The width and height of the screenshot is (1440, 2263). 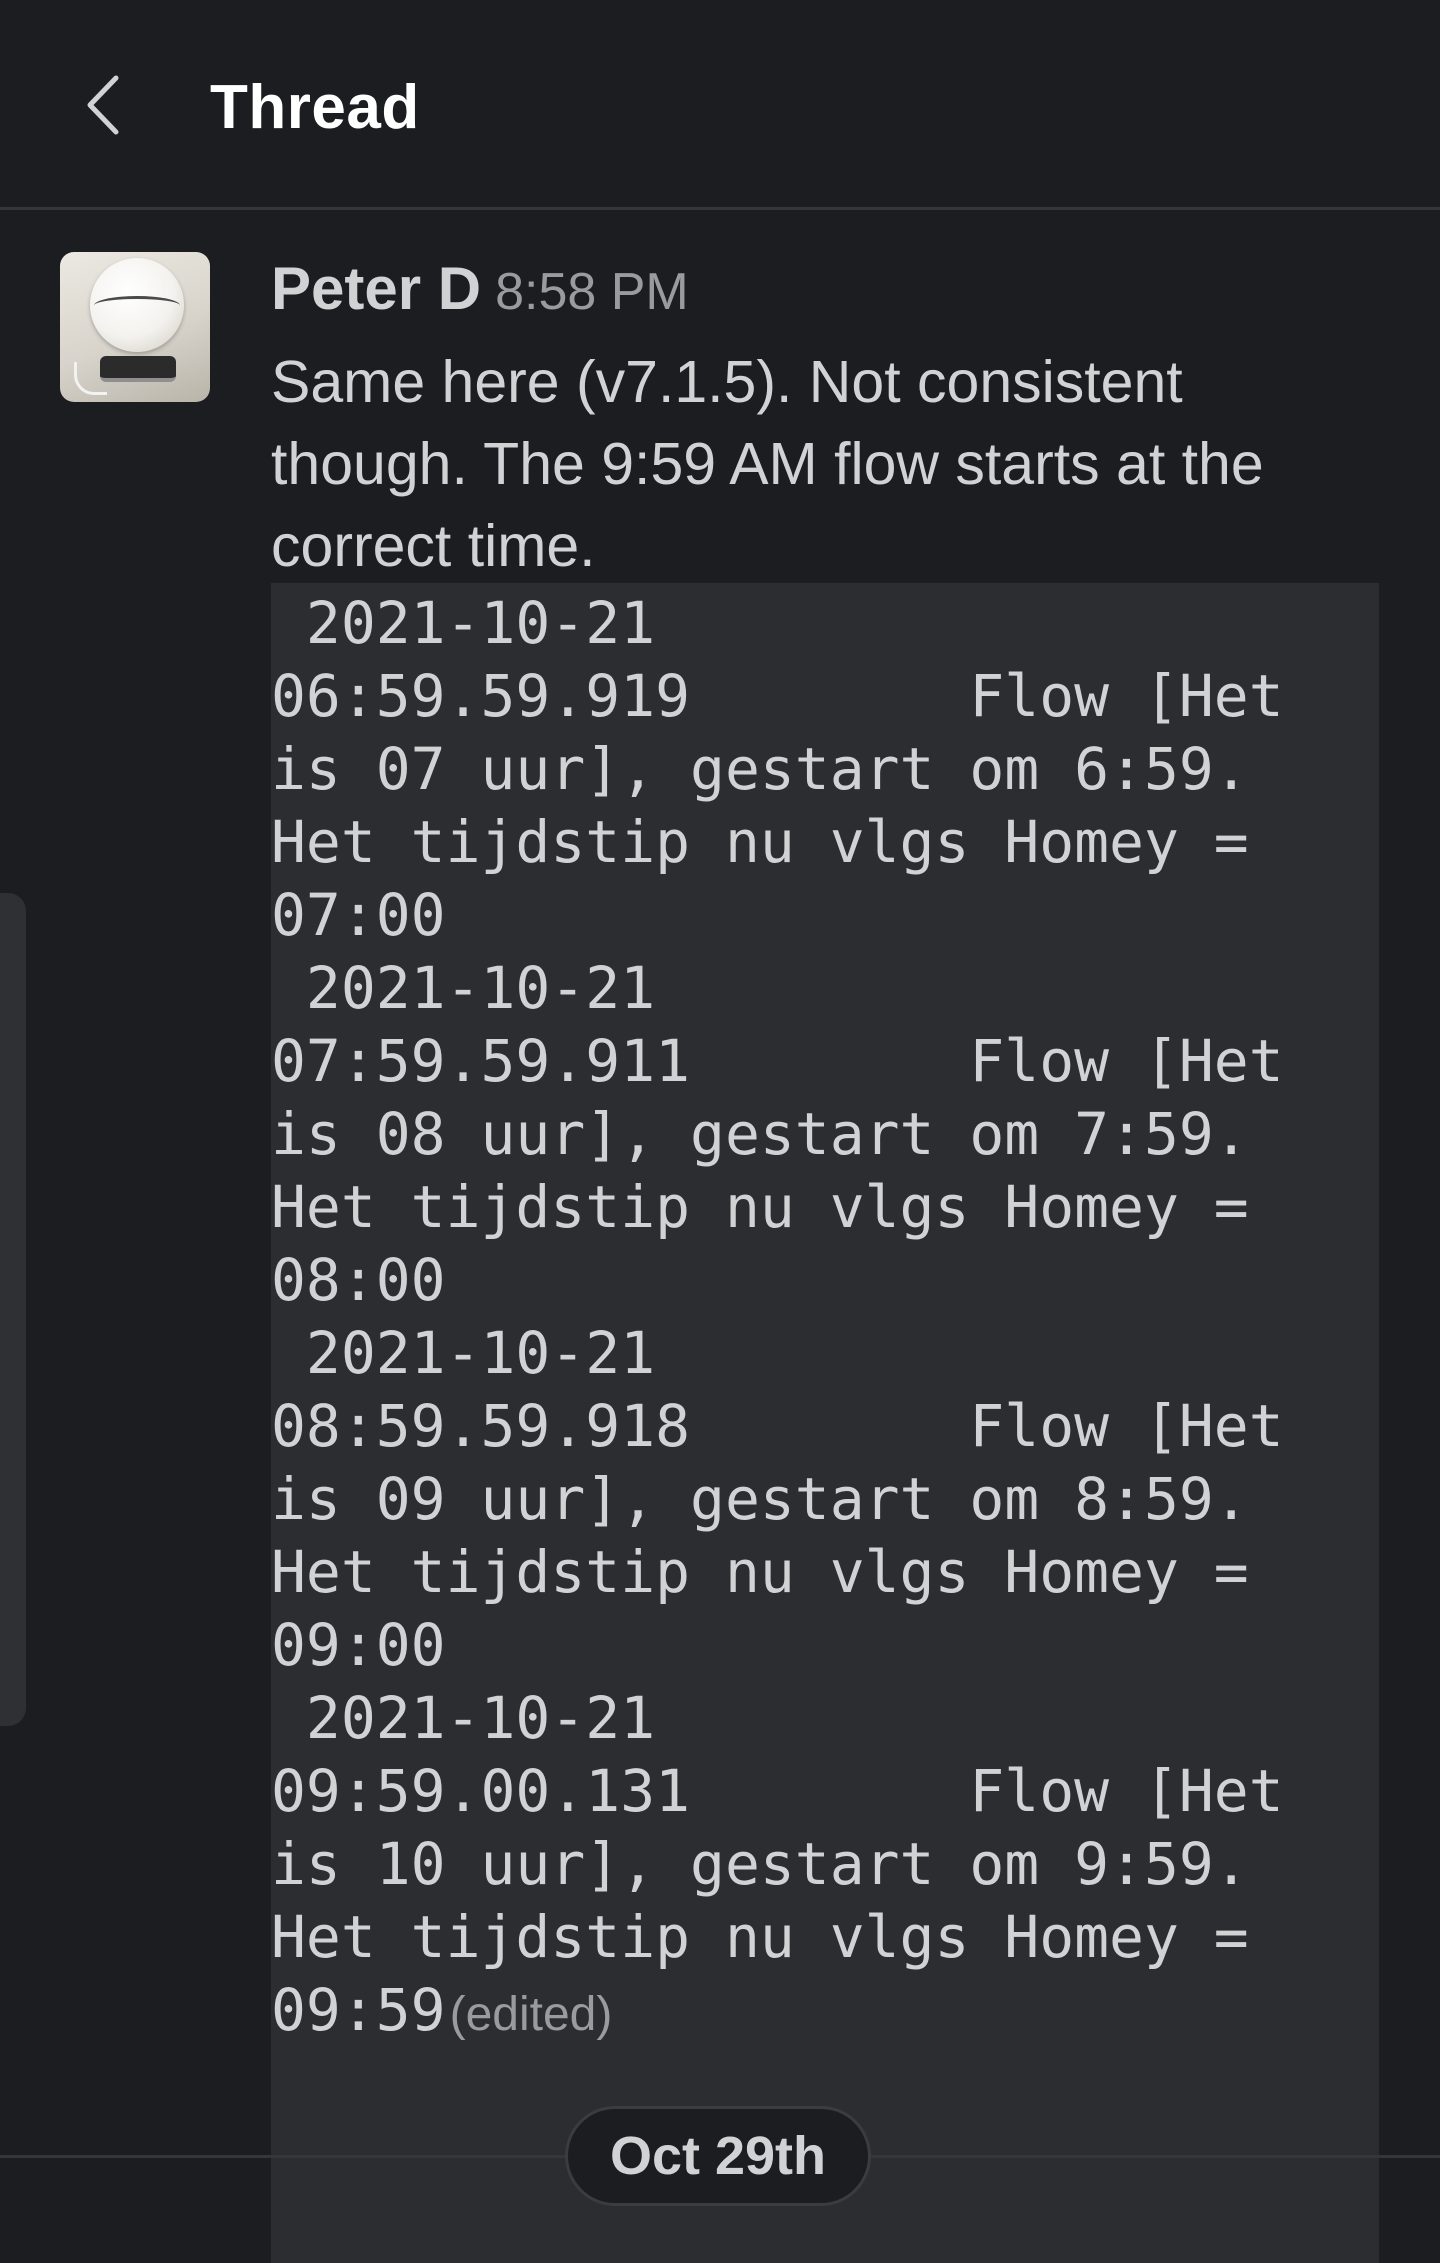 I want to click on code-line: 09:00, so click(x=358, y=1645).